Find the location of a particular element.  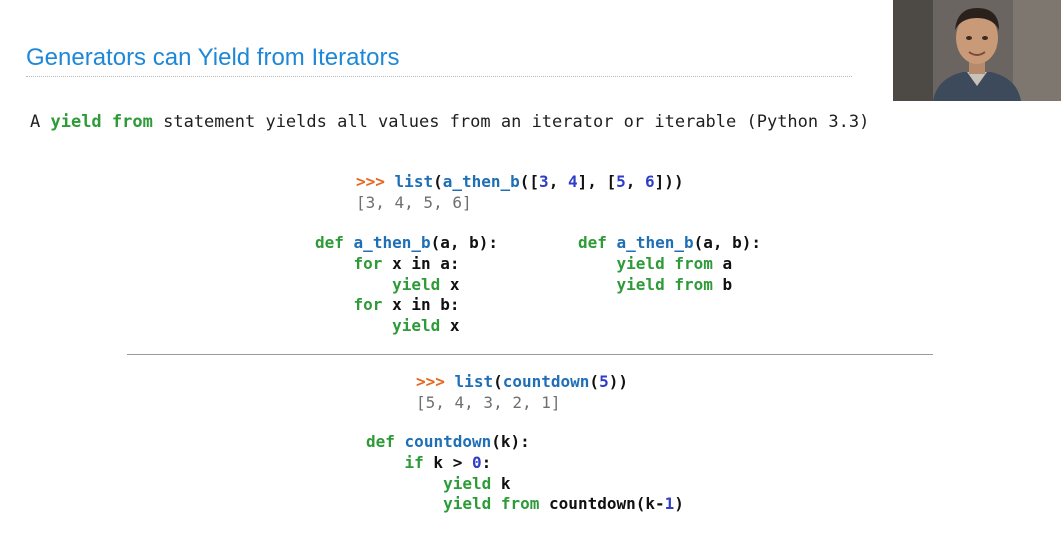

section-divider is located at coordinates (530, 354).